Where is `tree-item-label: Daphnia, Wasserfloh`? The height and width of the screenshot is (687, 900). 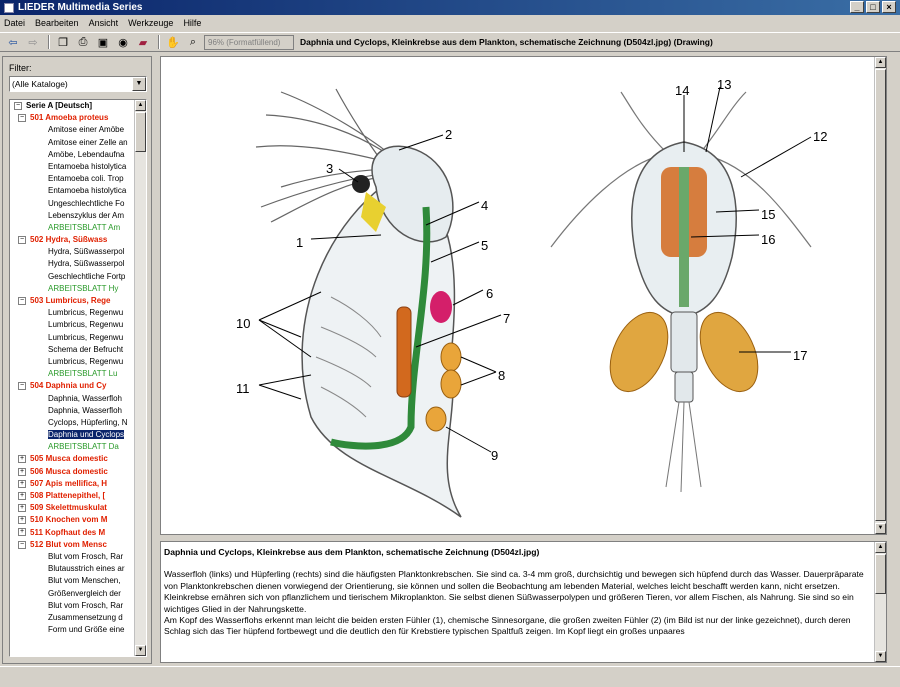
tree-item-label: Daphnia, Wasserfloh is located at coordinates (85, 410).